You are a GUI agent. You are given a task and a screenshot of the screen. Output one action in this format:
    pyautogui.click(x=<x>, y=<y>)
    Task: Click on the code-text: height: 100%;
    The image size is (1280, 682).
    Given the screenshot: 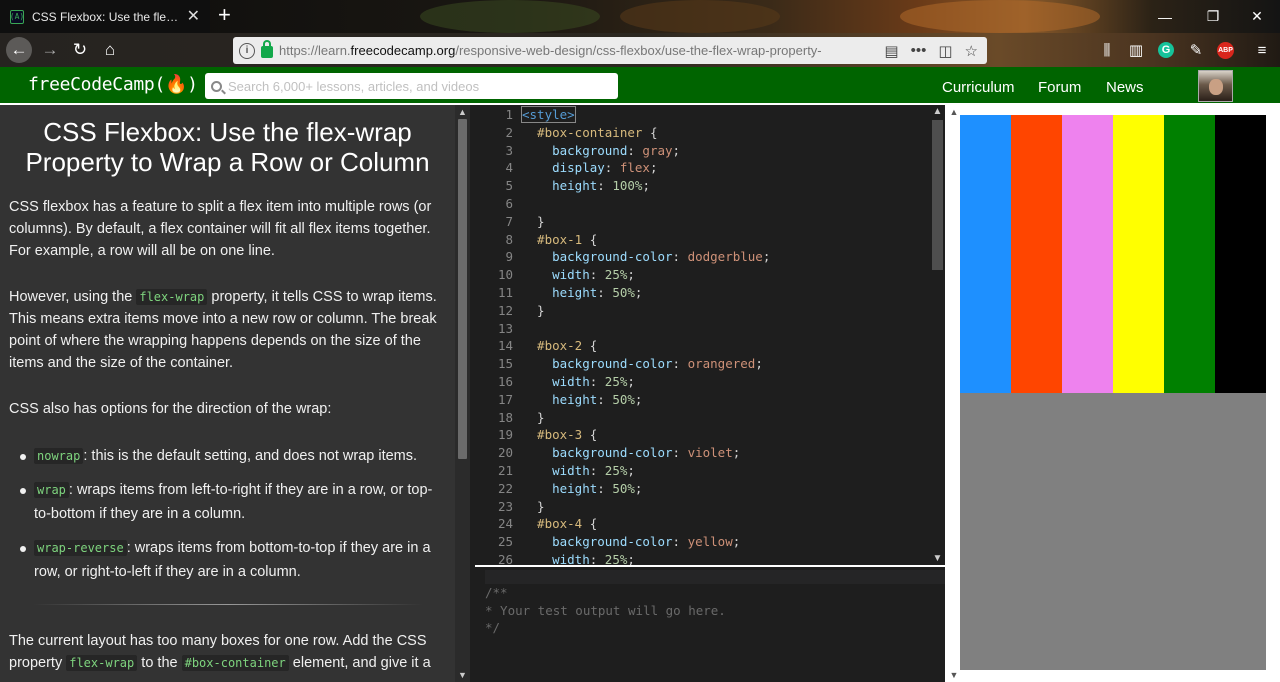 What is the action you would take?
    pyautogui.click(x=581, y=186)
    